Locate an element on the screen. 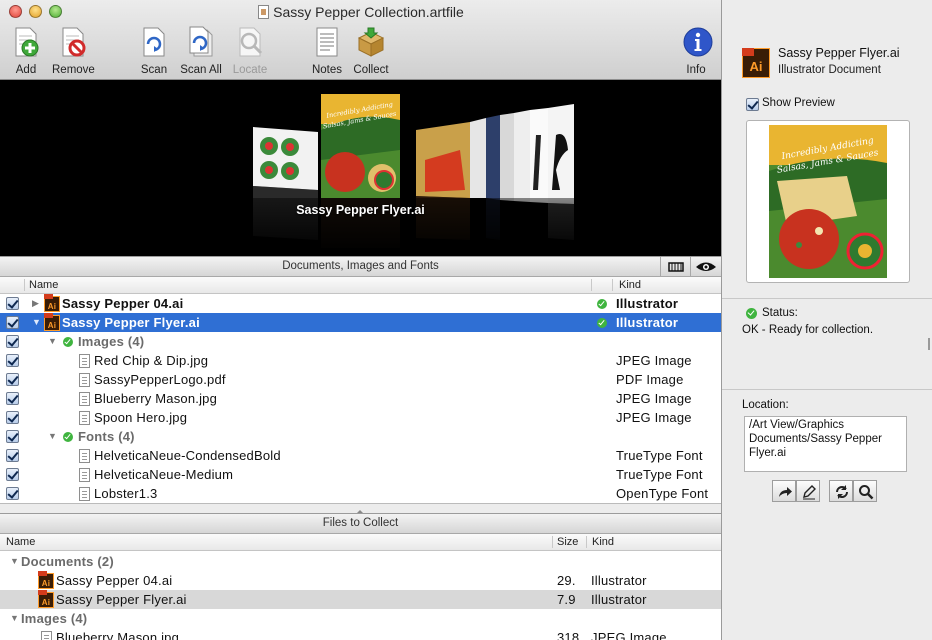 This screenshot has height=640, width=932. show-preview-label: Show Preview is located at coordinates (798, 103).